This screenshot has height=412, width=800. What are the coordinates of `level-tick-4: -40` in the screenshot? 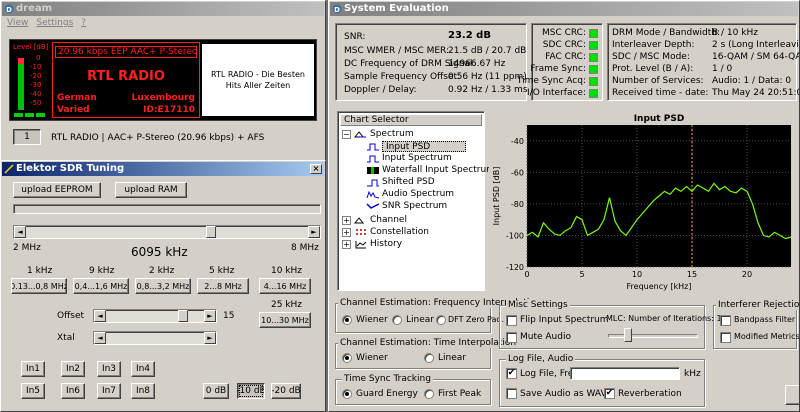 It's located at (36, 94).